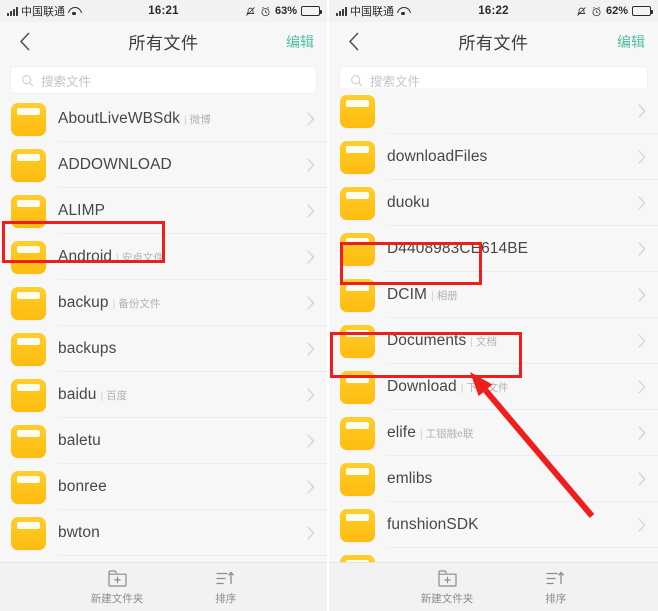  What do you see at coordinates (493, 295) in the screenshot?
I see `file-list-item: DCIM | 相册` at bounding box center [493, 295].